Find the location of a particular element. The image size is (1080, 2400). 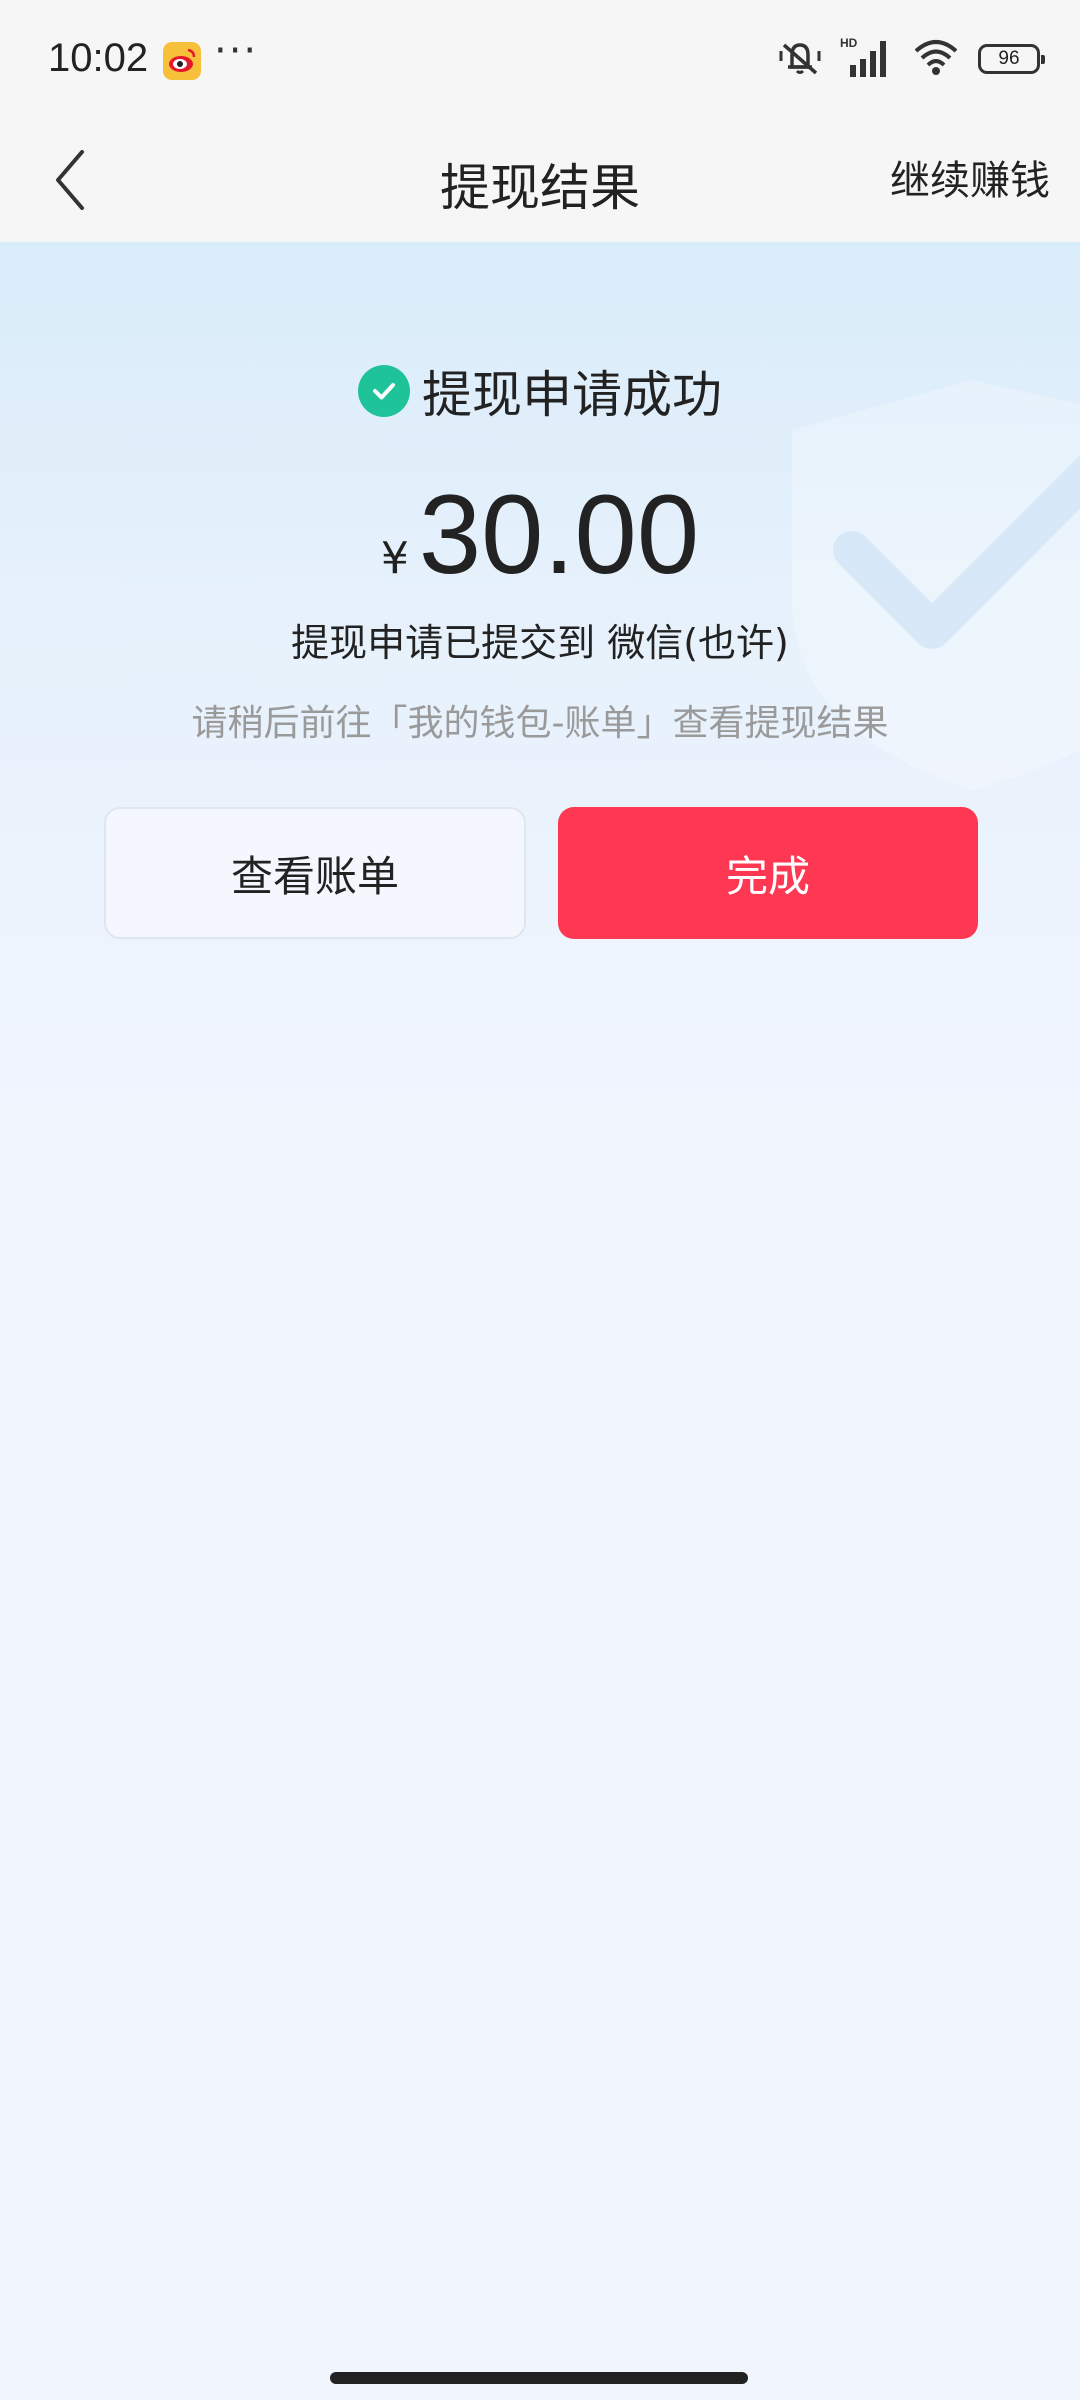

withdraw-amount: 30.00 is located at coordinates (559, 534).